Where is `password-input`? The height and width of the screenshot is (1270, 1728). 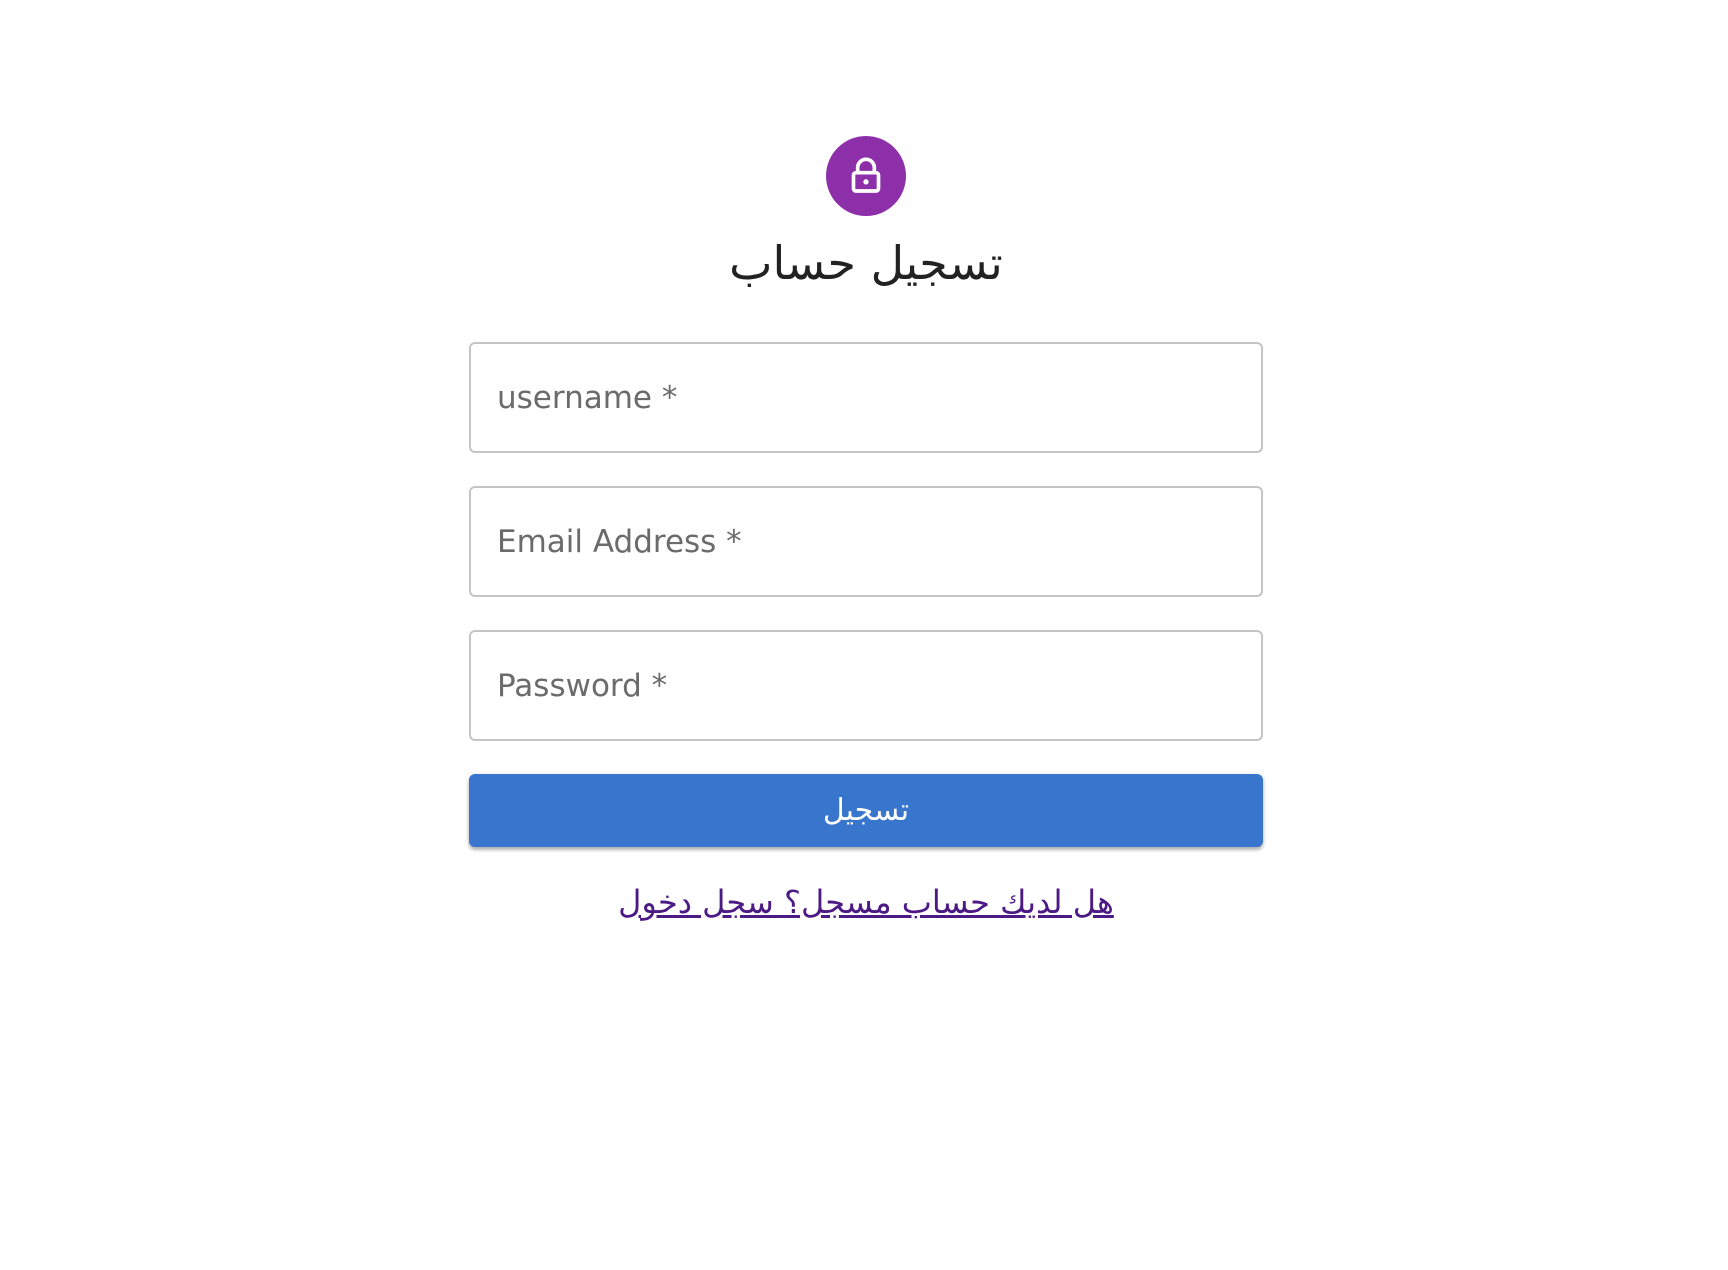 password-input is located at coordinates (866, 685).